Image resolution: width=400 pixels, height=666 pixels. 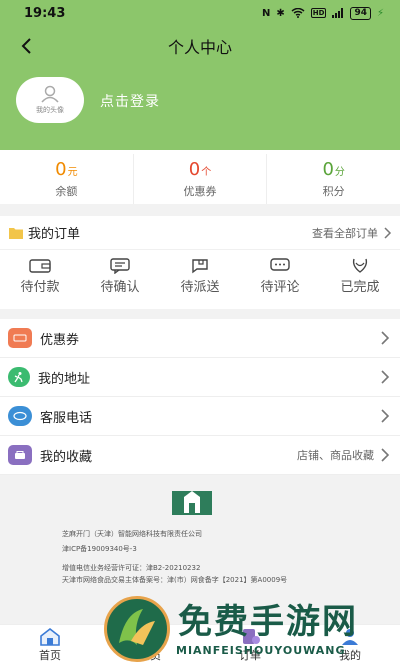 I want to click on order-status-pending-payment: 待付款, so click(x=40, y=276).